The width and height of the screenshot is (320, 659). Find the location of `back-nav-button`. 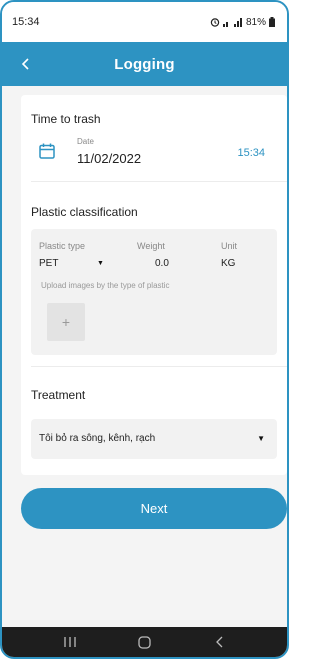

back-nav-button is located at coordinates (220, 642).